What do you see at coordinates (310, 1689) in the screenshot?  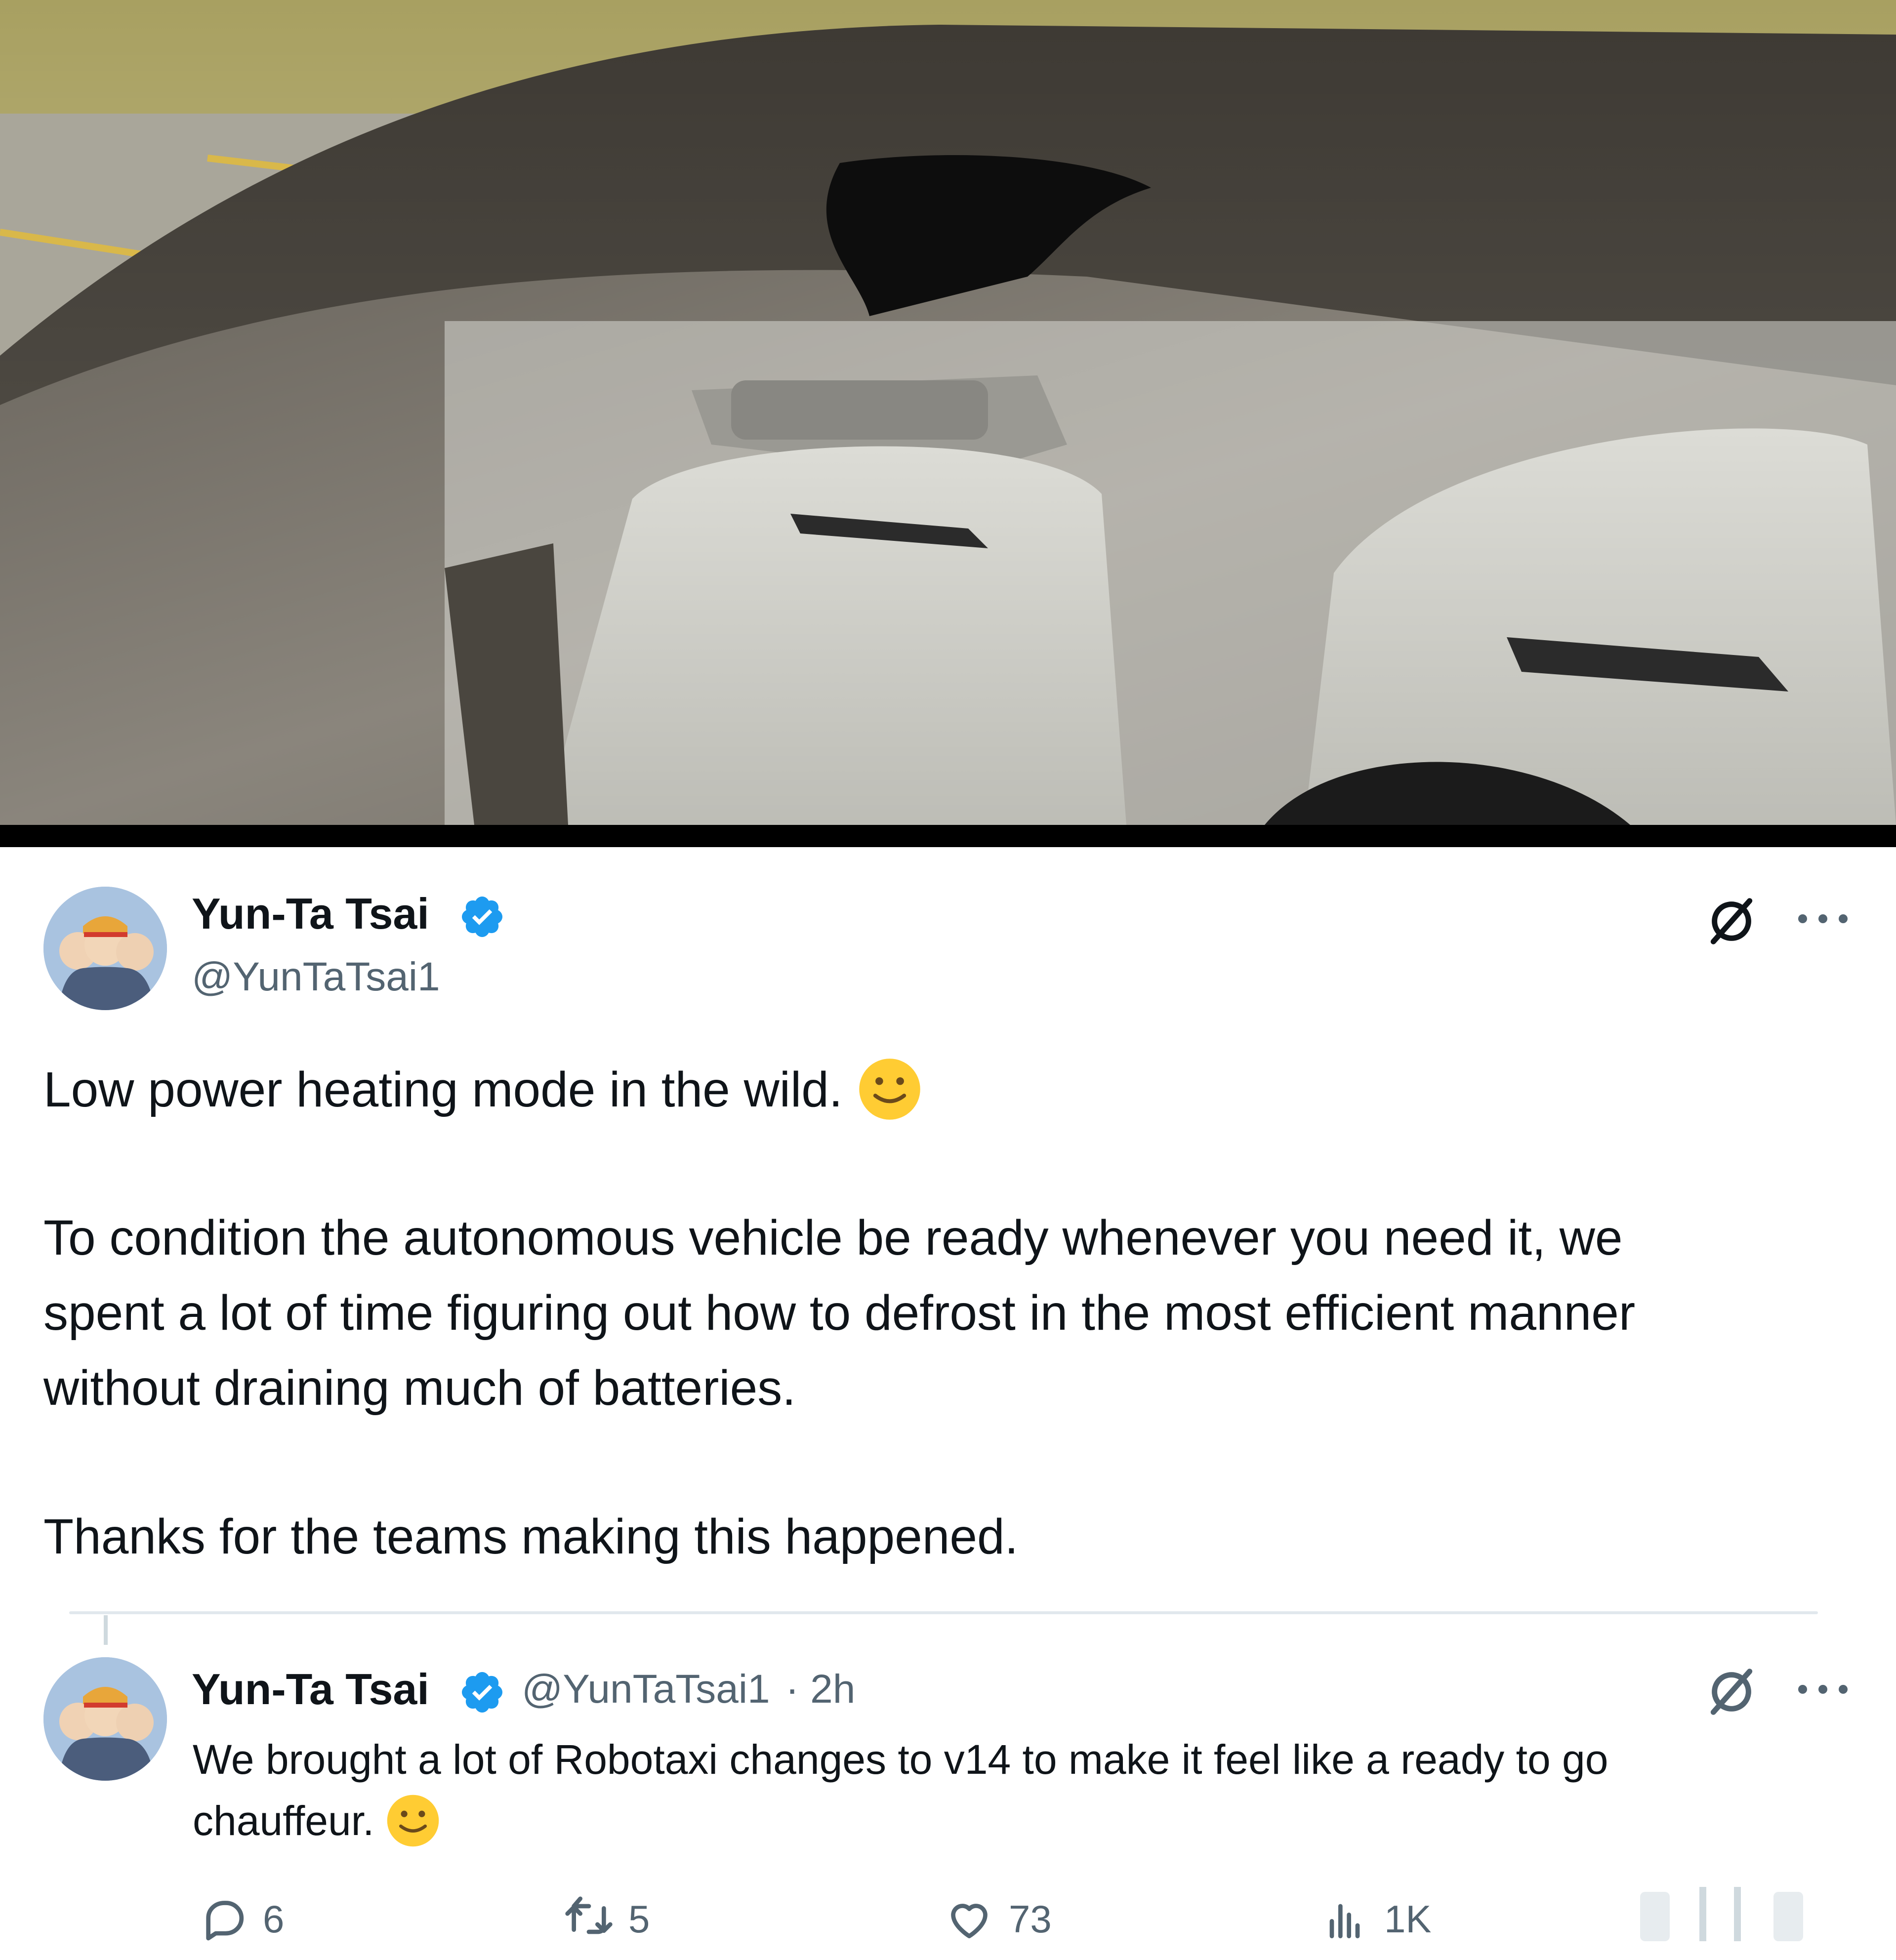 I see `reply-author-name: Yun-Ta Tsai` at bounding box center [310, 1689].